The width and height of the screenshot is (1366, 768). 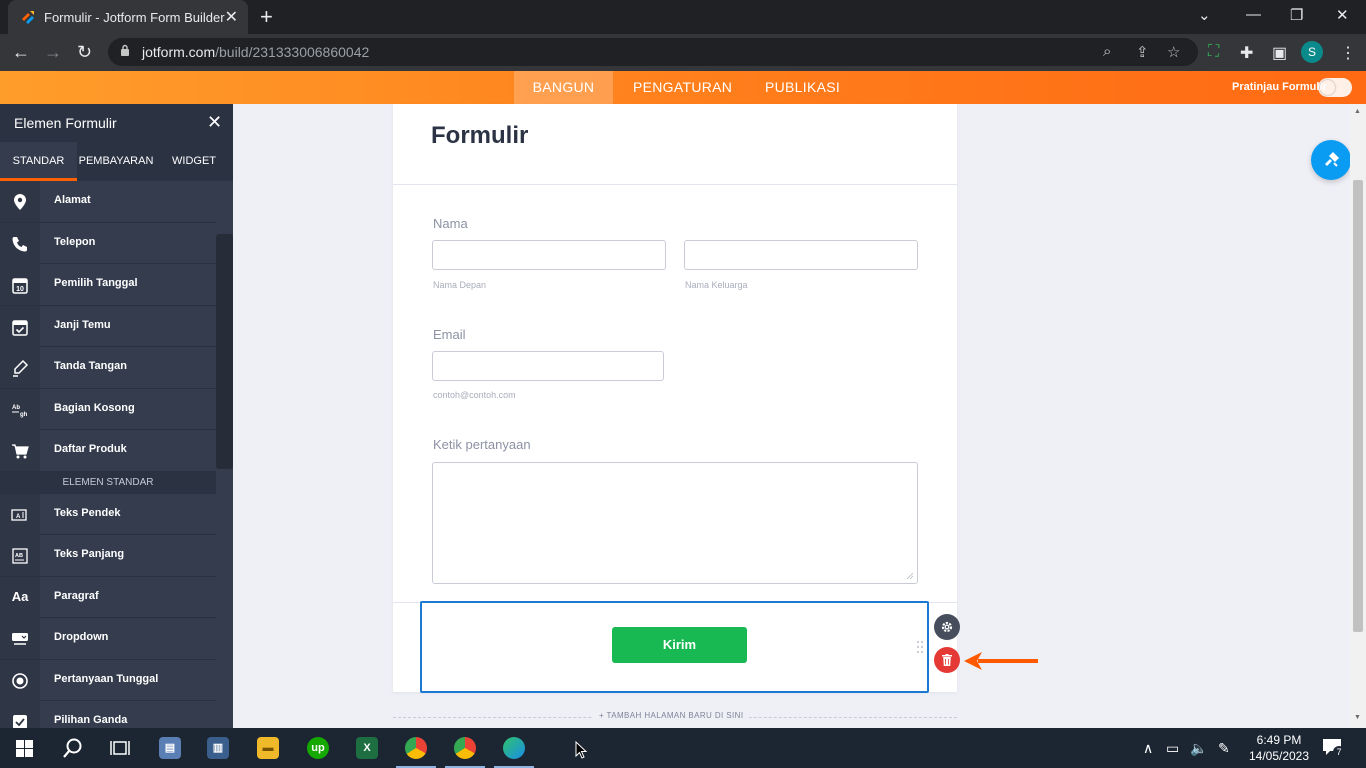 What do you see at coordinates (1224, 748) in the screenshot?
I see `pen-workspace-icon: ✎` at bounding box center [1224, 748].